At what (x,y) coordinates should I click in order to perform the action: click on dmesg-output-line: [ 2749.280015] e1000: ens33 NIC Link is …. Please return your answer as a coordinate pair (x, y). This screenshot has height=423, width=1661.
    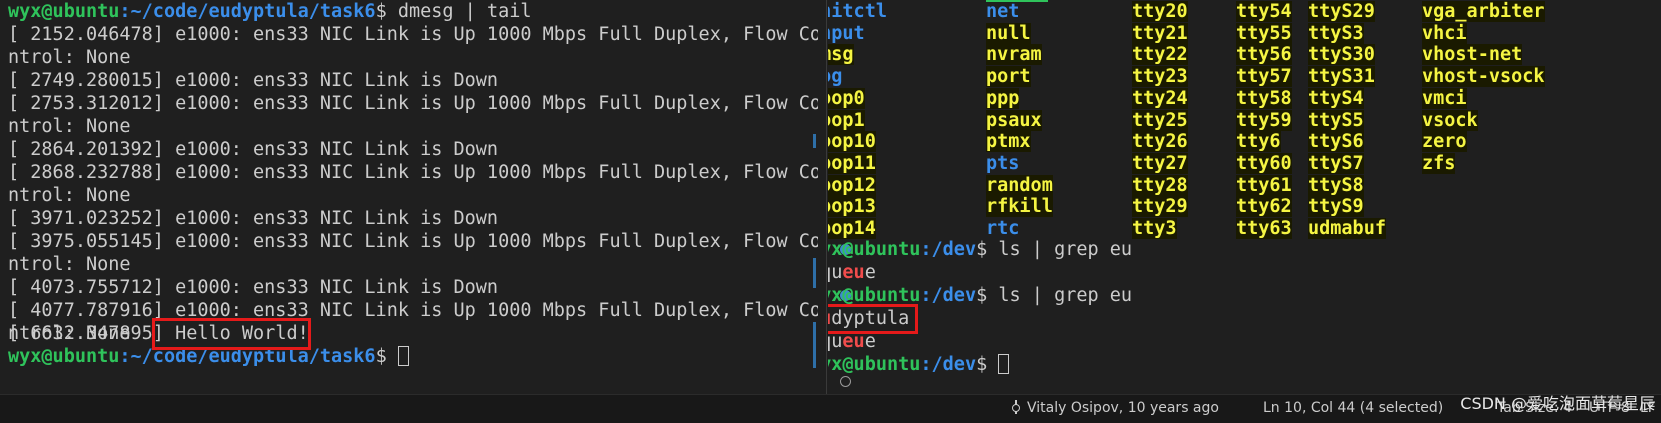
    Looking at the image, I should click on (253, 80).